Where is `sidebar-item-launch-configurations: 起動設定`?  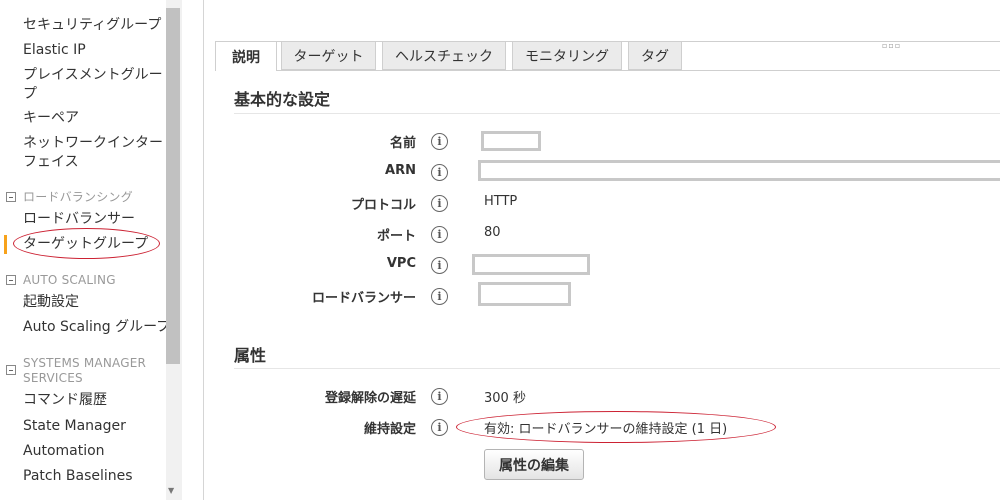 sidebar-item-launch-configurations: 起動設定 is located at coordinates (51, 302).